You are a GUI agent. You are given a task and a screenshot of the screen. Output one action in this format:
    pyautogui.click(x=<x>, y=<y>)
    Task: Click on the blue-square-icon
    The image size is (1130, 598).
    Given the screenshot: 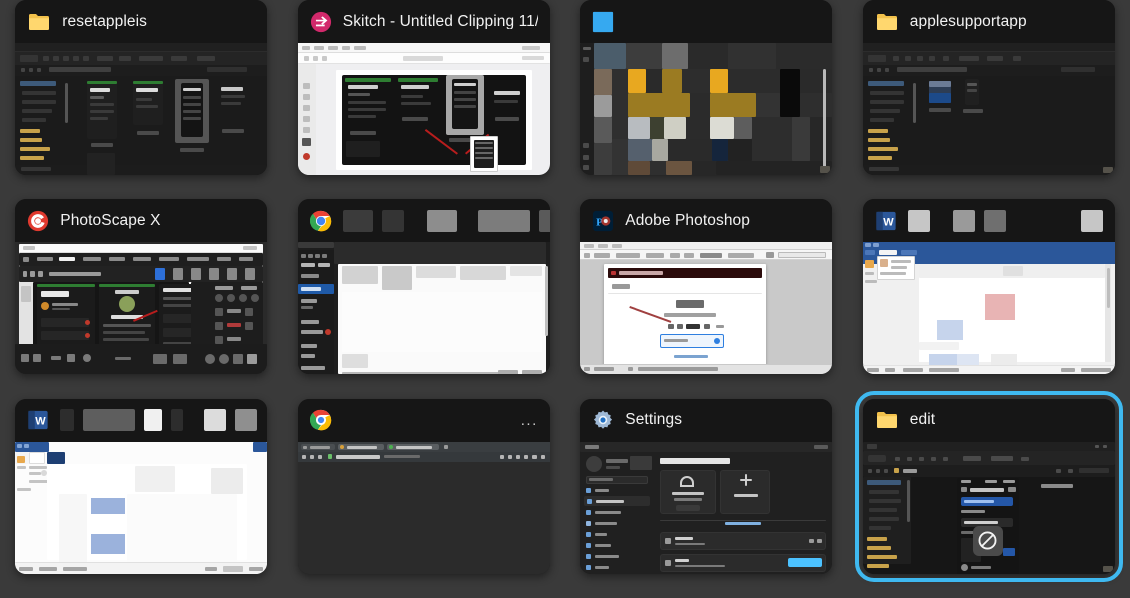 What is the action you would take?
    pyautogui.click(x=603, y=22)
    